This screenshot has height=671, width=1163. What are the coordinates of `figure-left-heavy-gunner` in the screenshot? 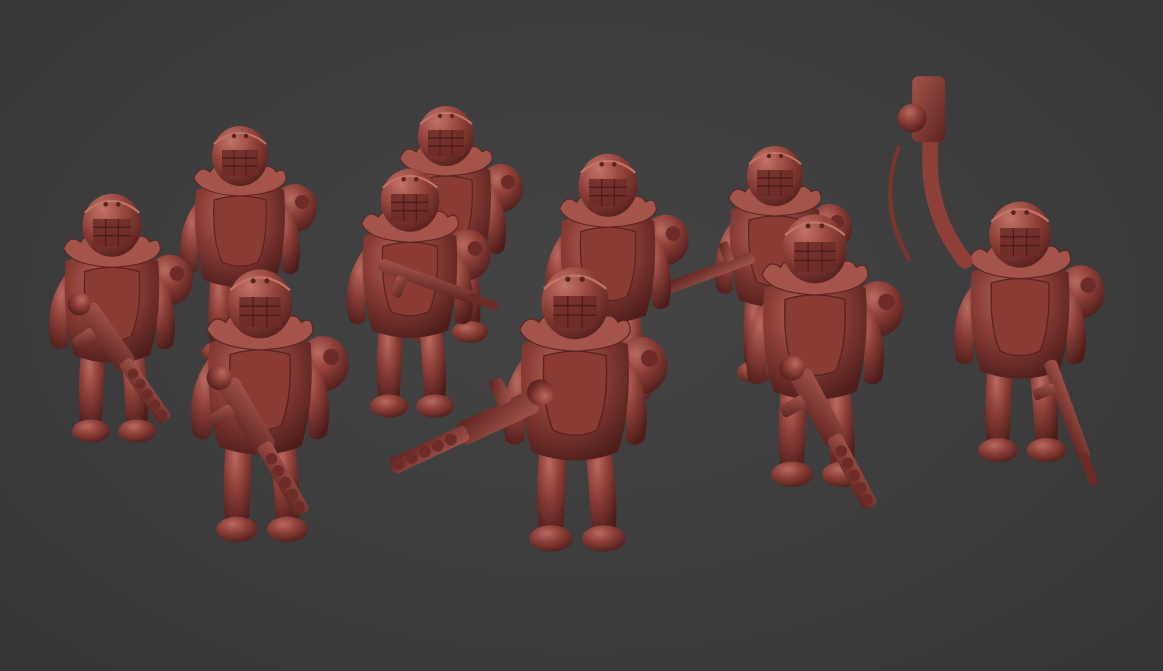 It's located at (120, 318).